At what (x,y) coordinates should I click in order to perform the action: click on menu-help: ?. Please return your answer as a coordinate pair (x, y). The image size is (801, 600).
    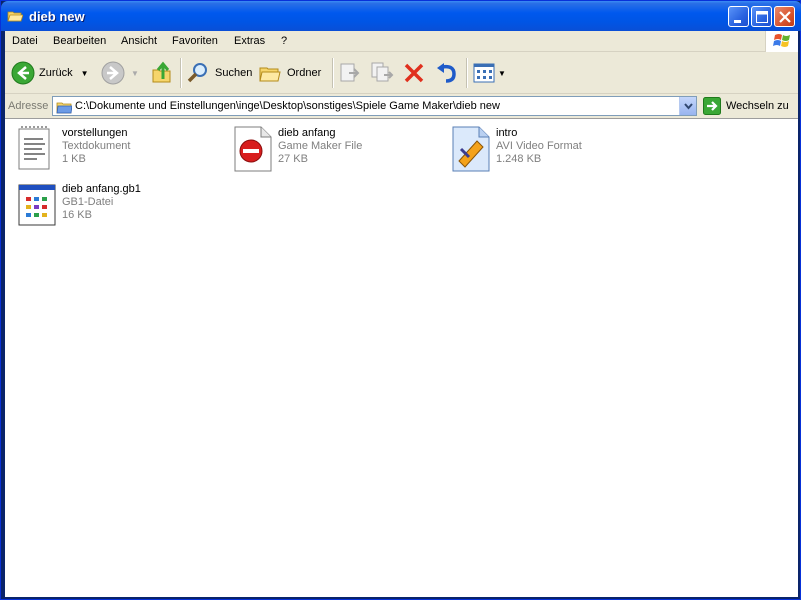
    Looking at the image, I should click on (284, 41).